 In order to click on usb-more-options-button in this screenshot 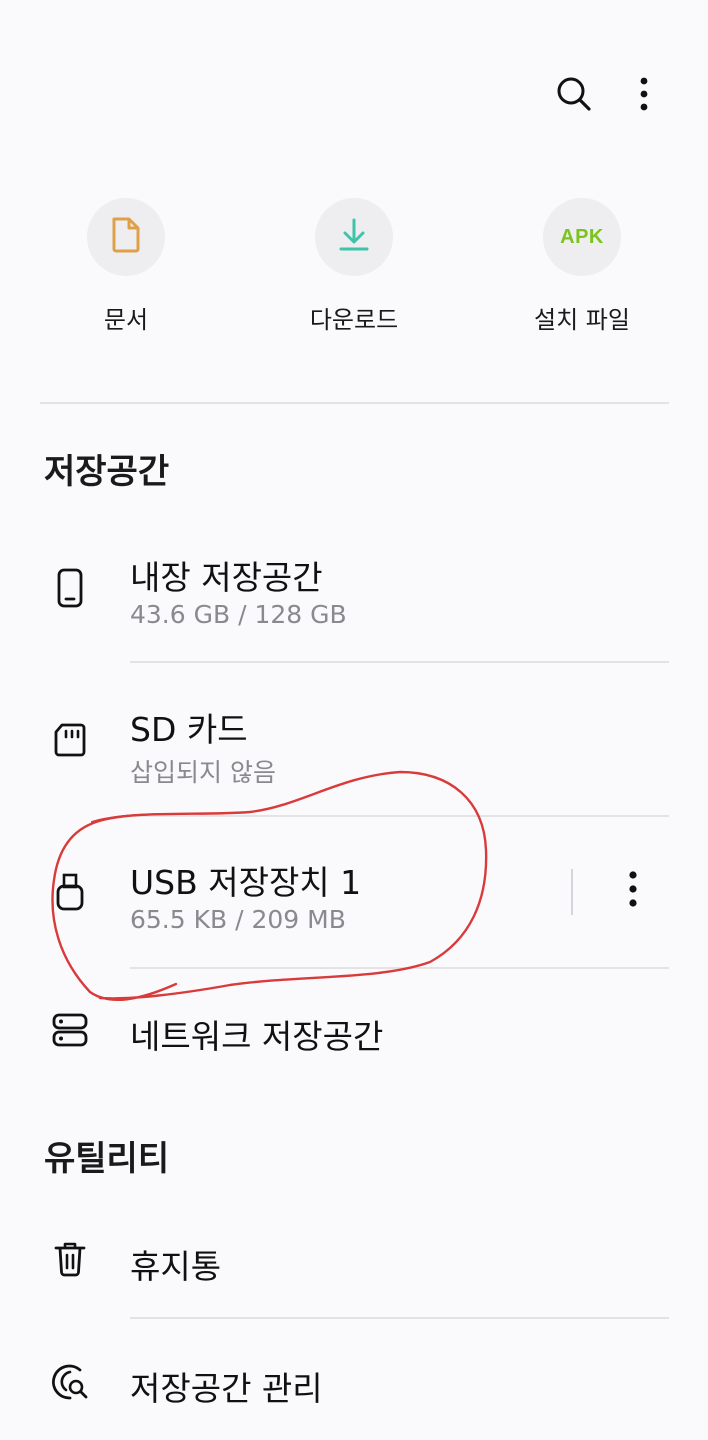, I will do `click(633, 891)`.